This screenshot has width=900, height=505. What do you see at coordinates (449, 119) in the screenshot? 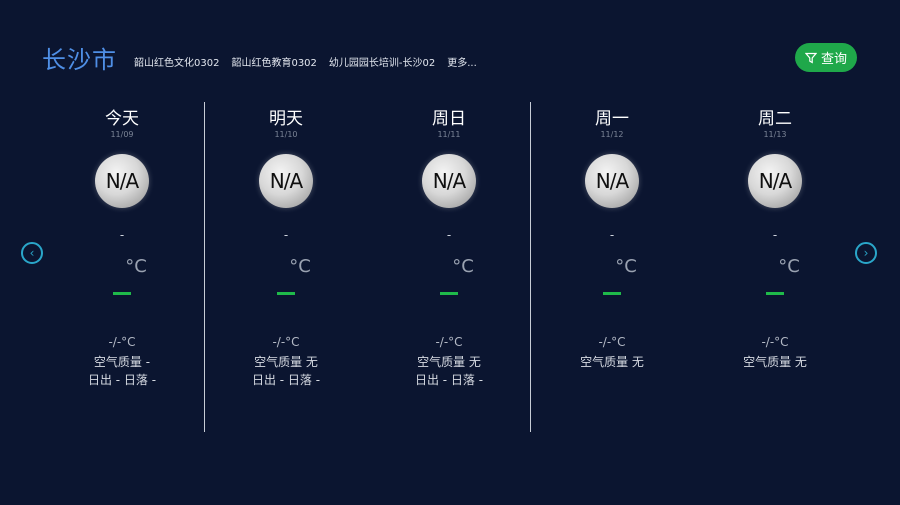
I see `day-name: 周日` at bounding box center [449, 119].